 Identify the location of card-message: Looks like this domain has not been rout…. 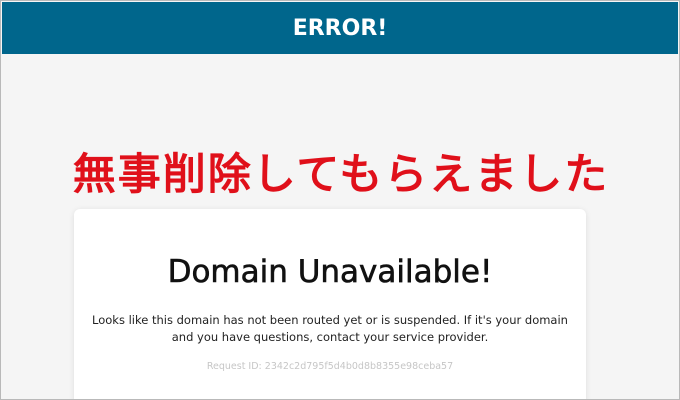
(330, 328).